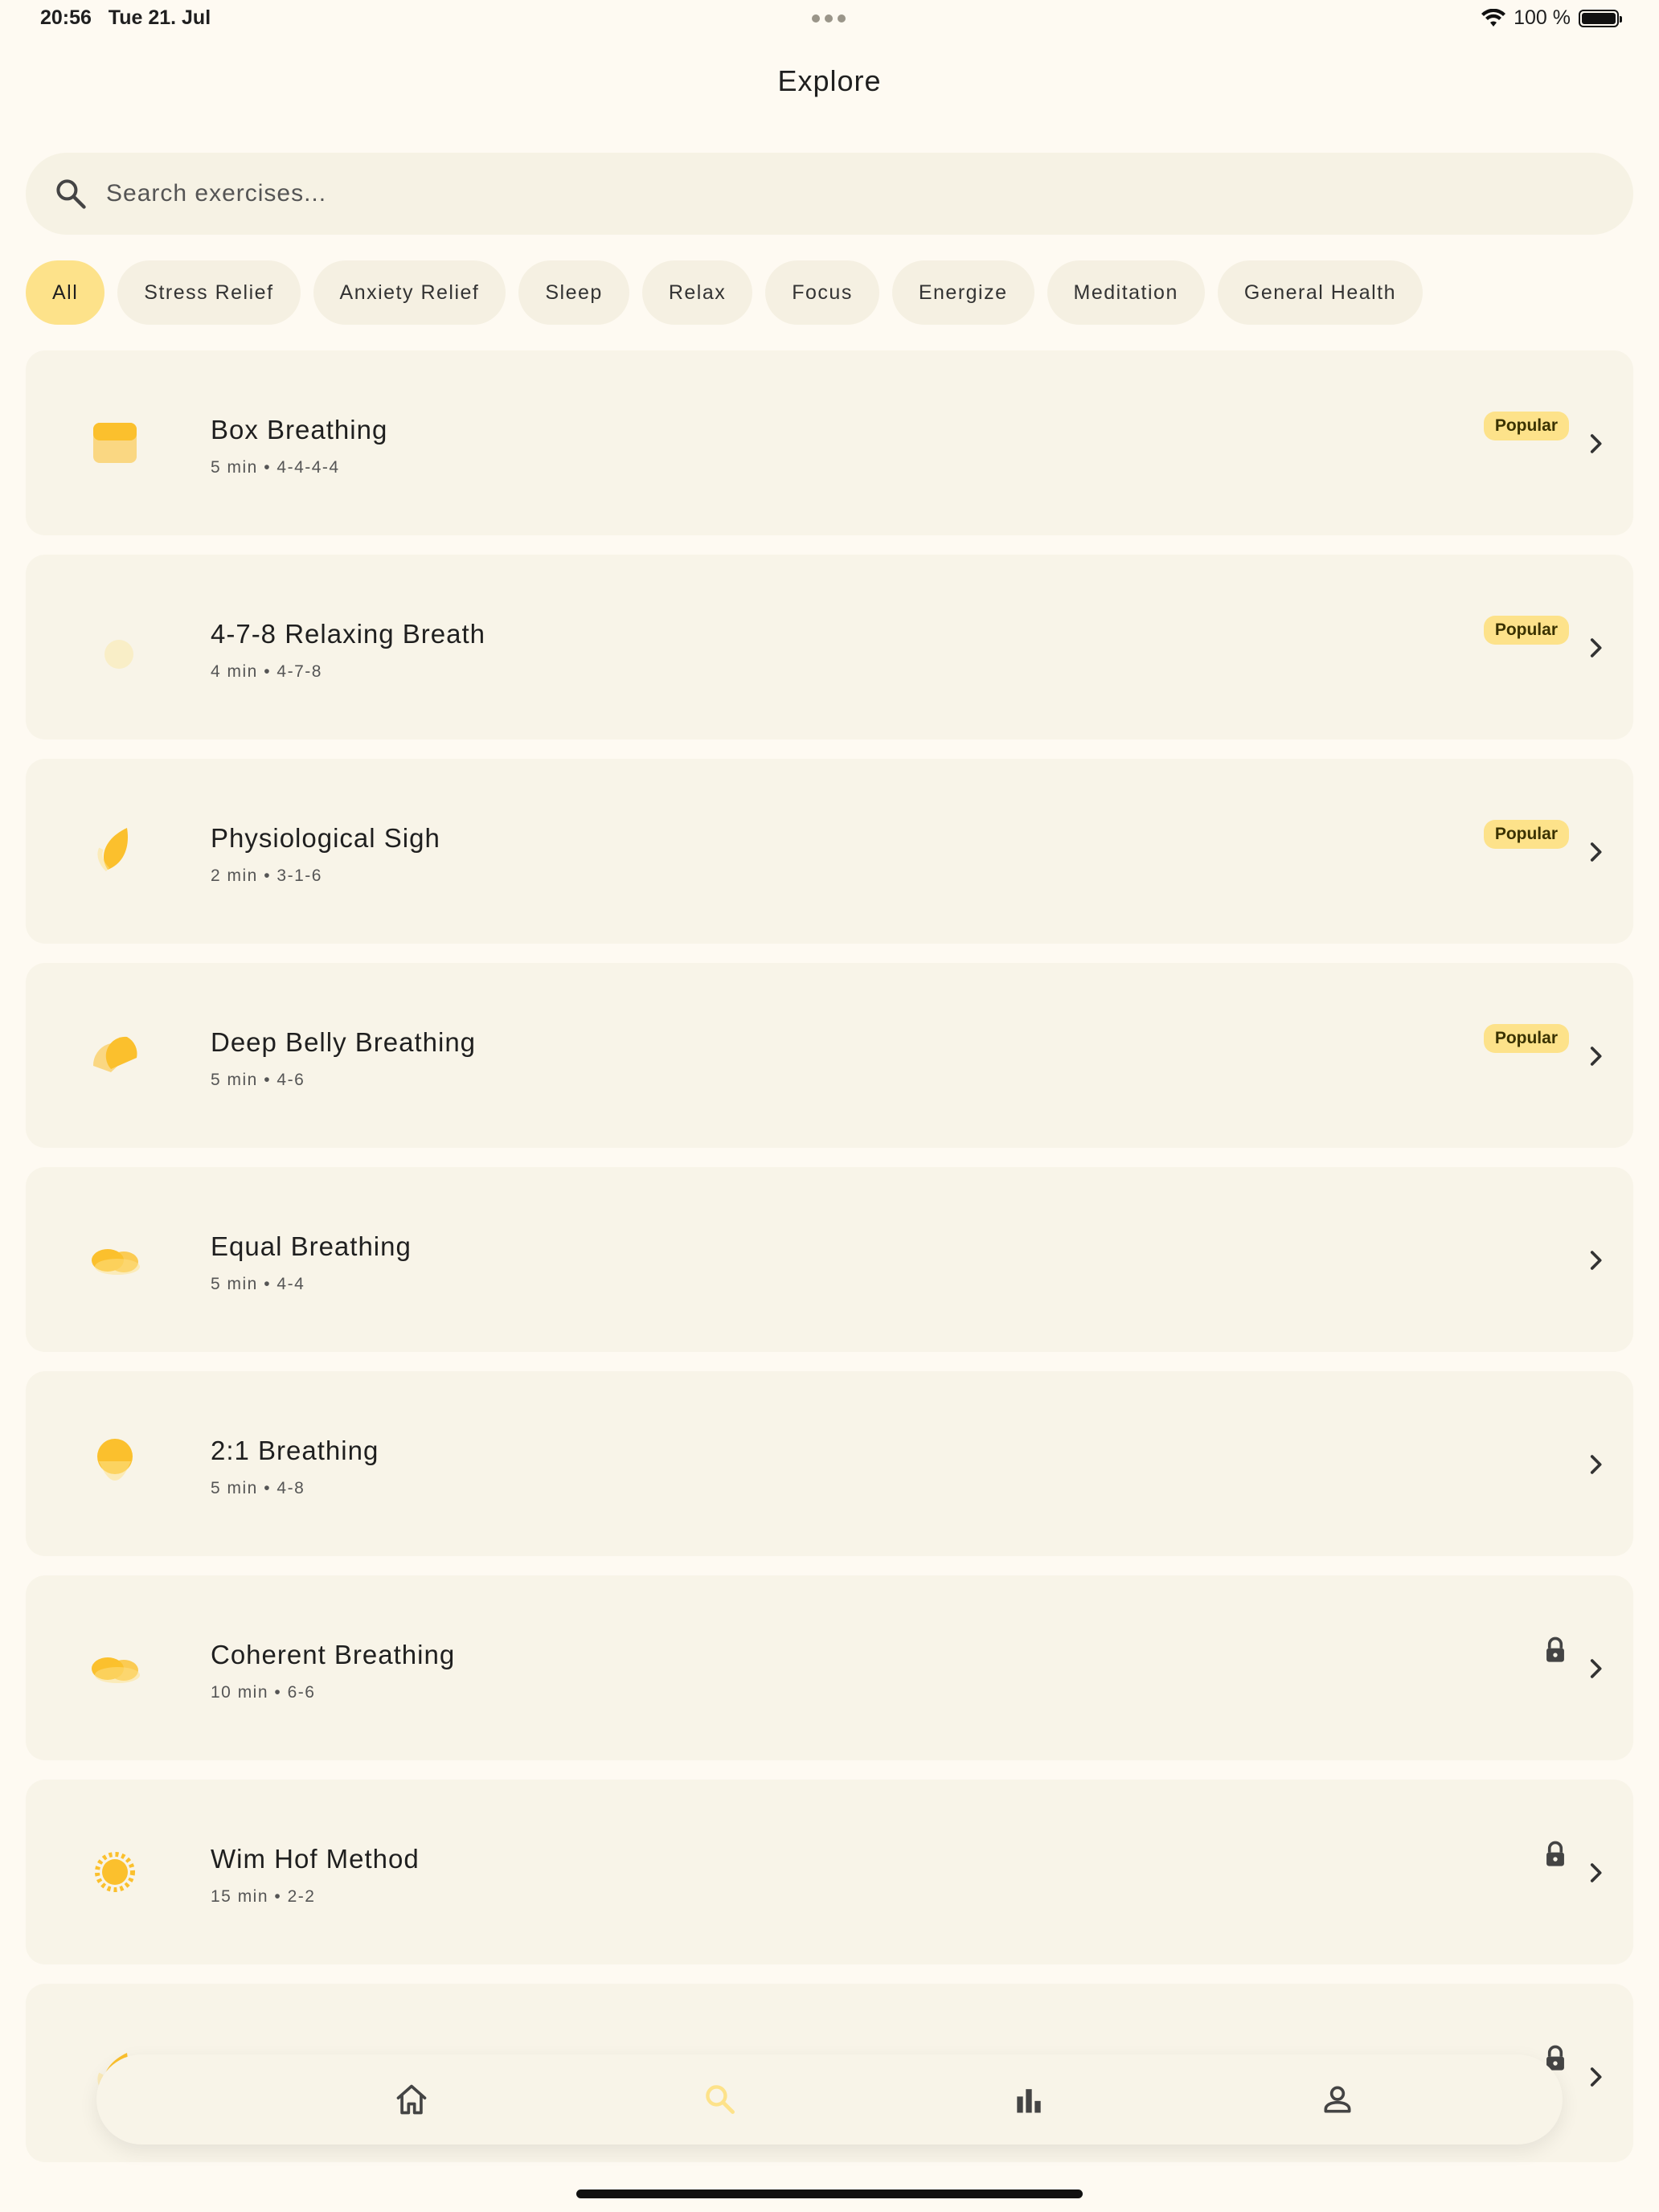  I want to click on exercise-title: 4-7-8 Relaxing Breath, so click(348, 634).